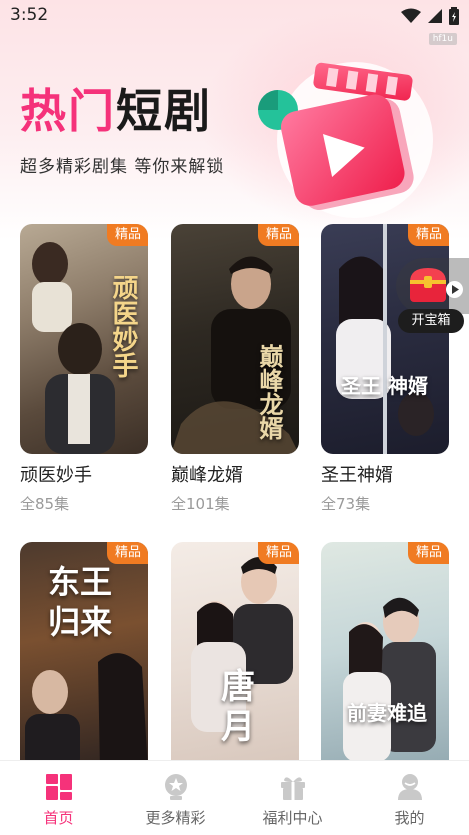 The image size is (469, 835). I want to click on nav-profile: 我的, so click(409, 798).